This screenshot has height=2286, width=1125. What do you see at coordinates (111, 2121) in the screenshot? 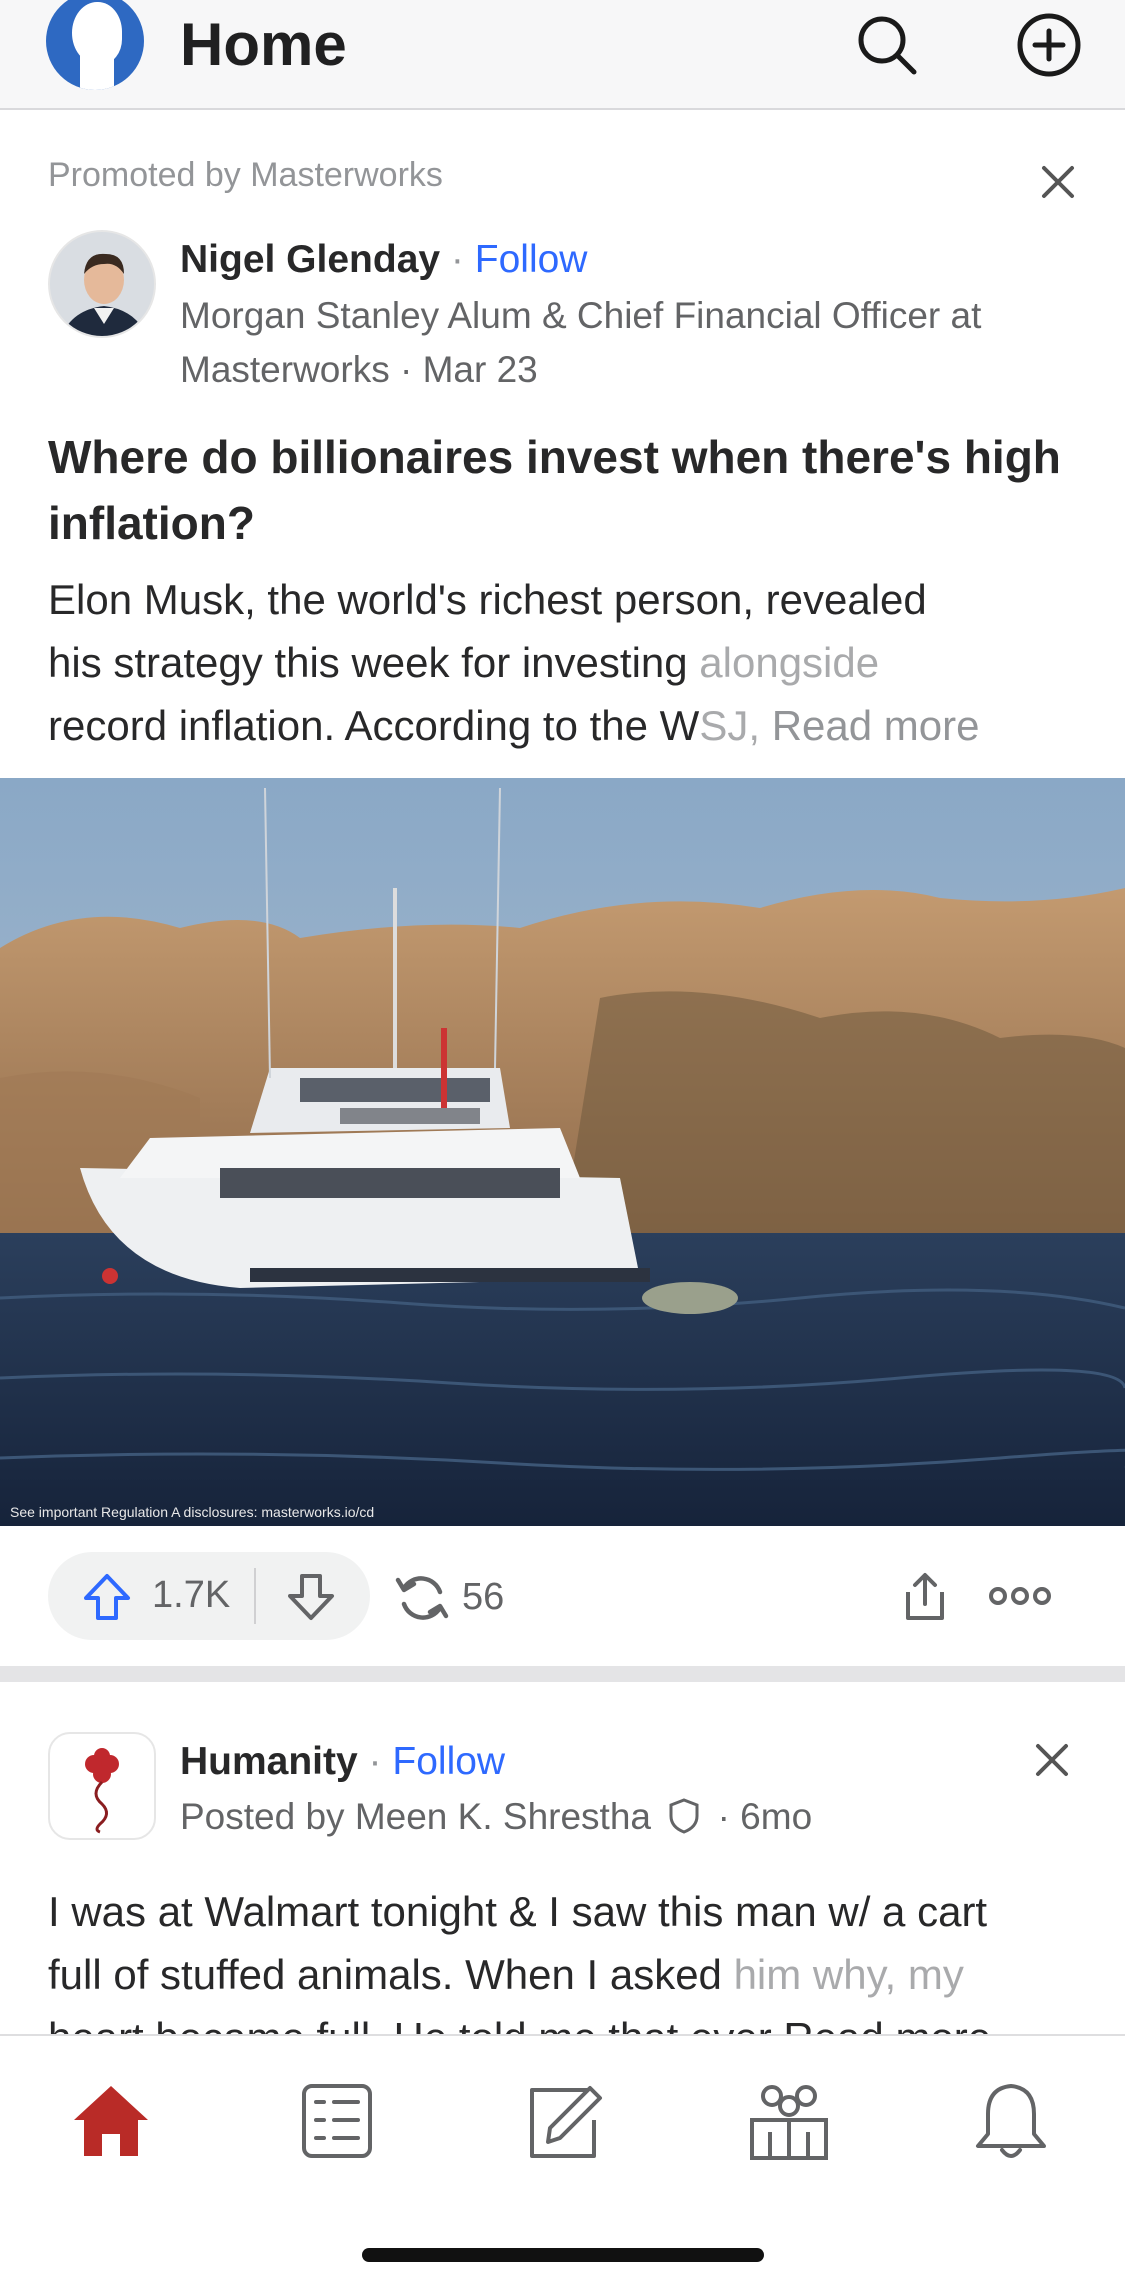
I see `home-icon` at bounding box center [111, 2121].